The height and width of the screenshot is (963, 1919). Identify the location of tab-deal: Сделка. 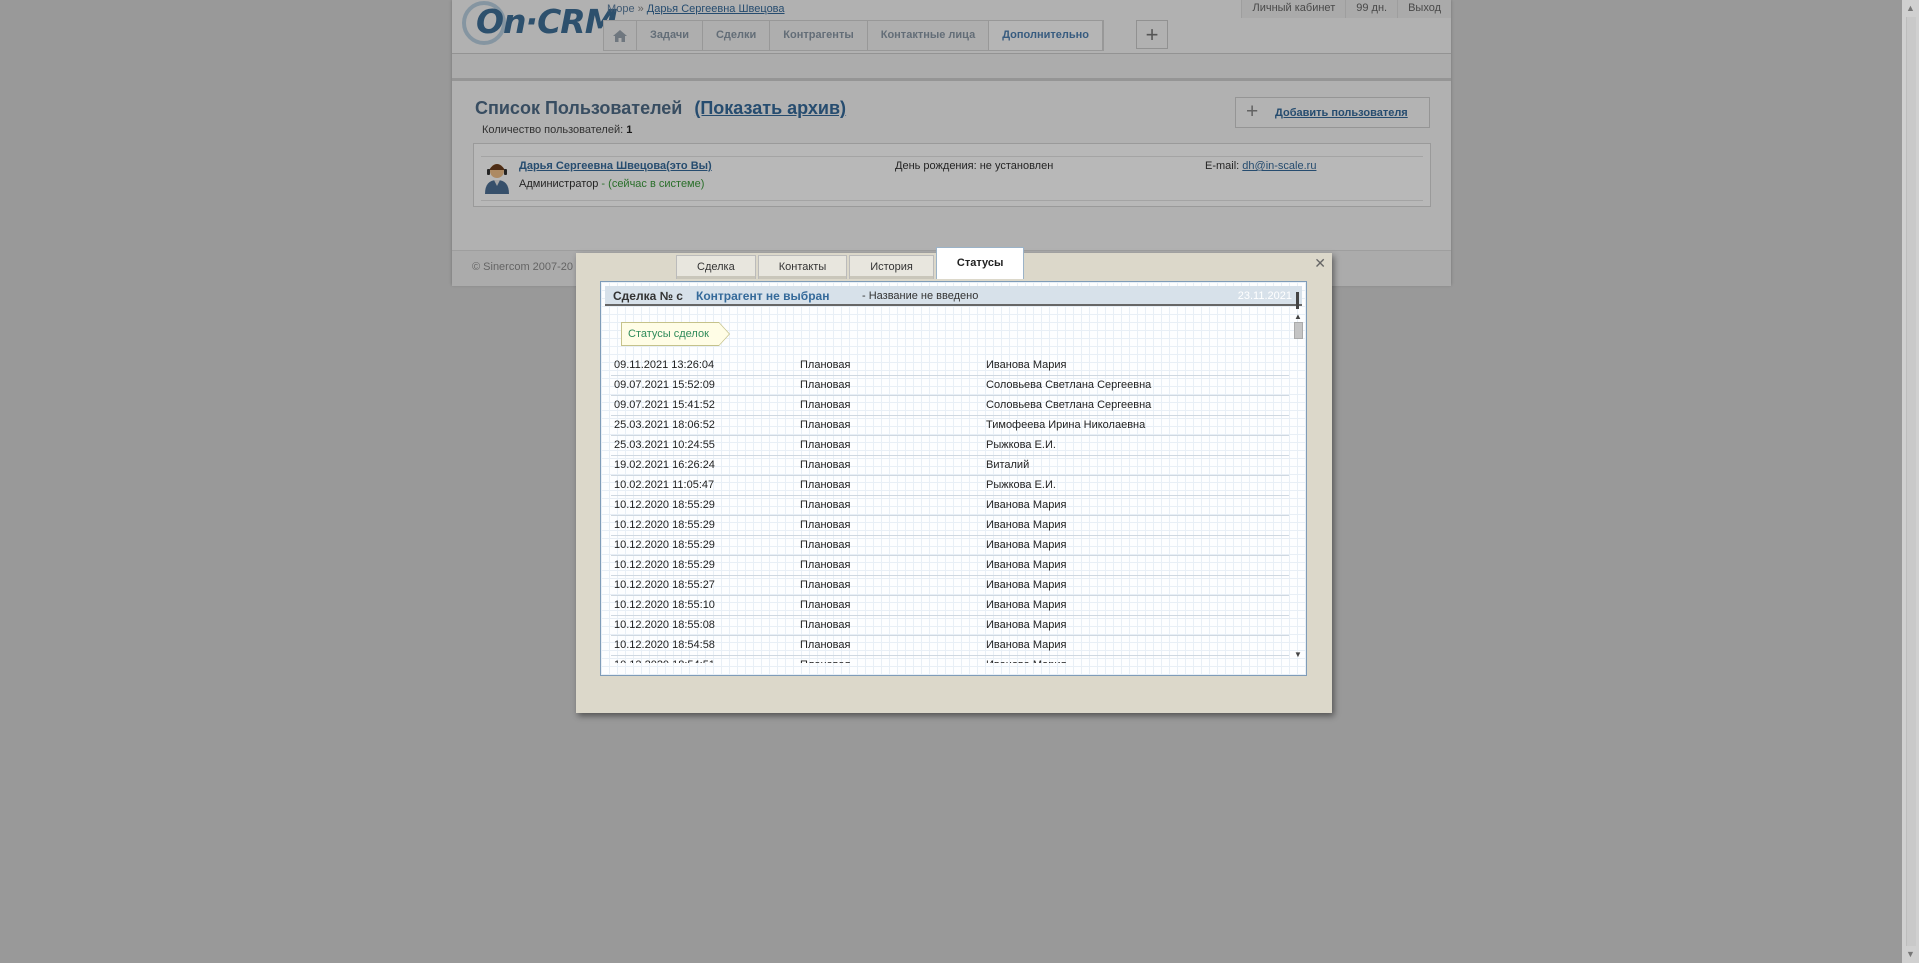
(716, 267).